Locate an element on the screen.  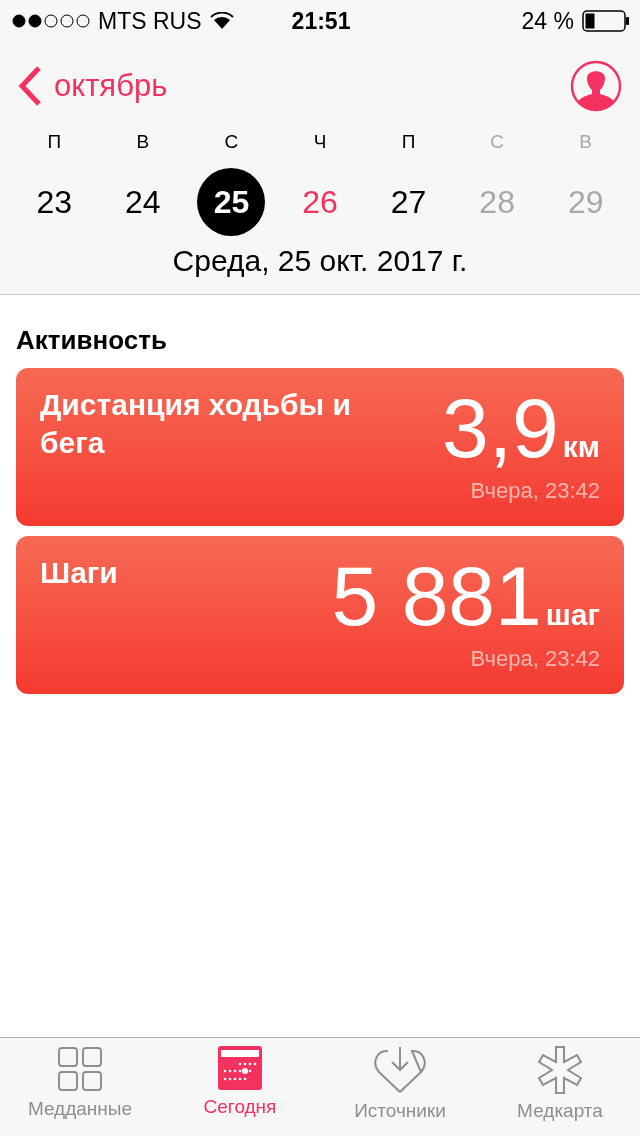
back-button: октябрь is located at coordinates (93, 86).